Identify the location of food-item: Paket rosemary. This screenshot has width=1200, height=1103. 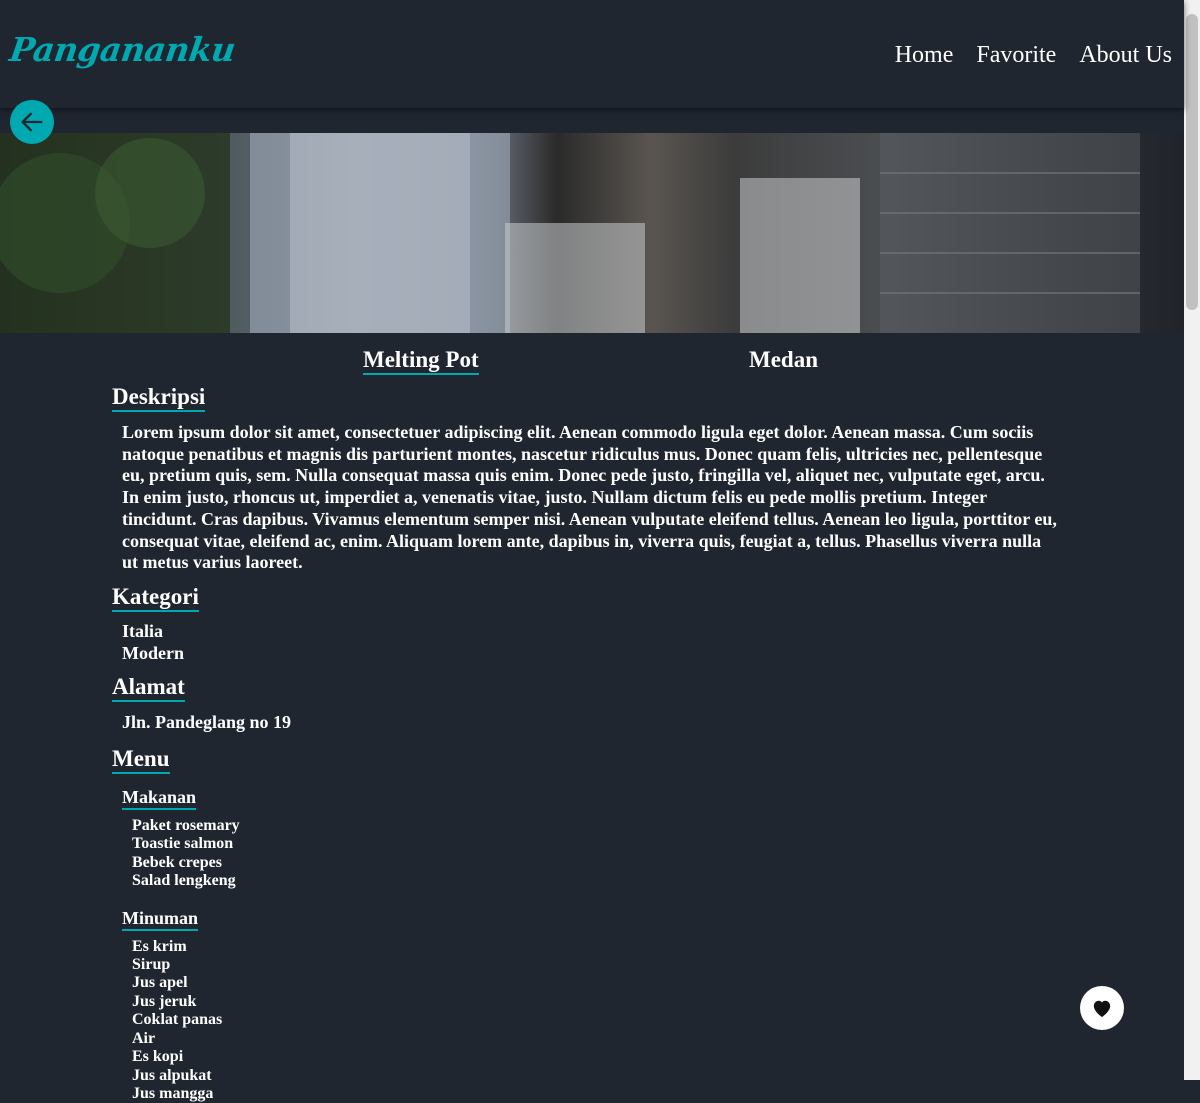
(186, 826).